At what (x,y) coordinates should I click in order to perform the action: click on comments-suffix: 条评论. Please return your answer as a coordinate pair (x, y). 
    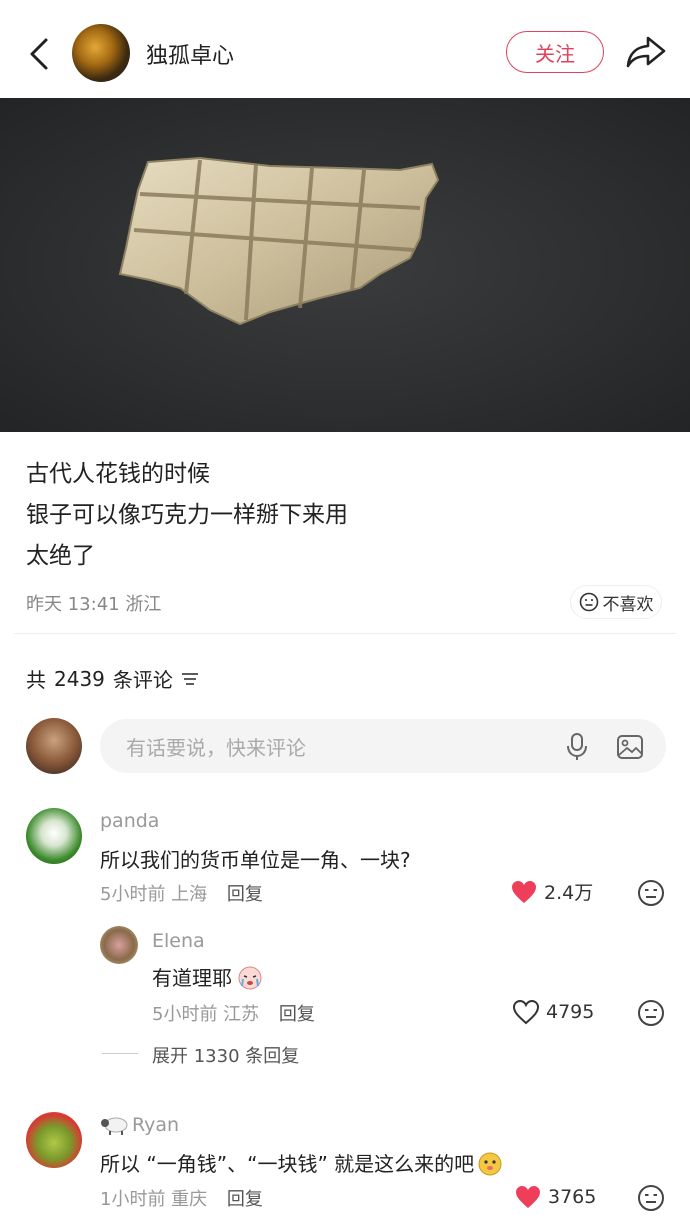
    Looking at the image, I should click on (142, 680).